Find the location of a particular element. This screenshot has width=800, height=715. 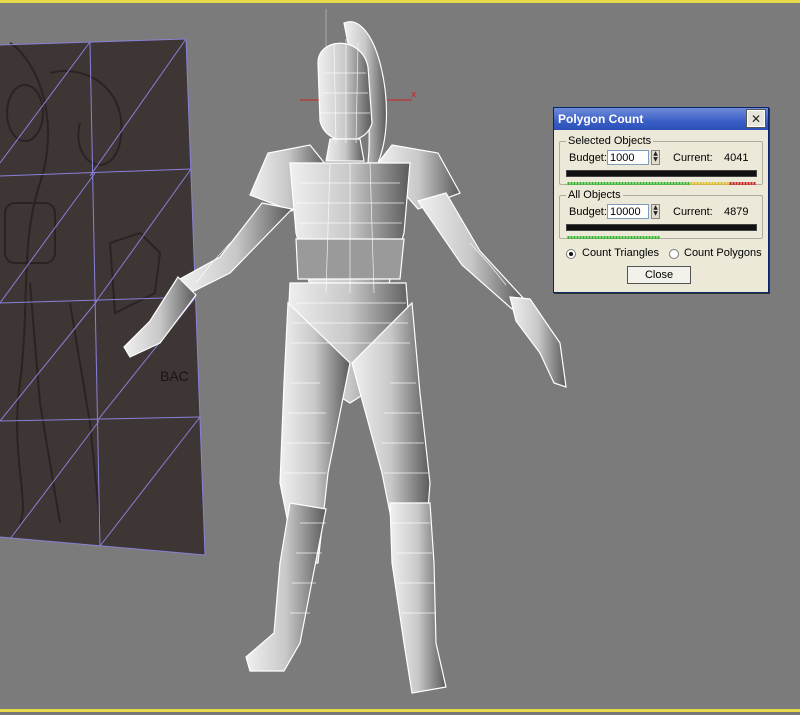

right-hand is located at coordinates (538, 342).